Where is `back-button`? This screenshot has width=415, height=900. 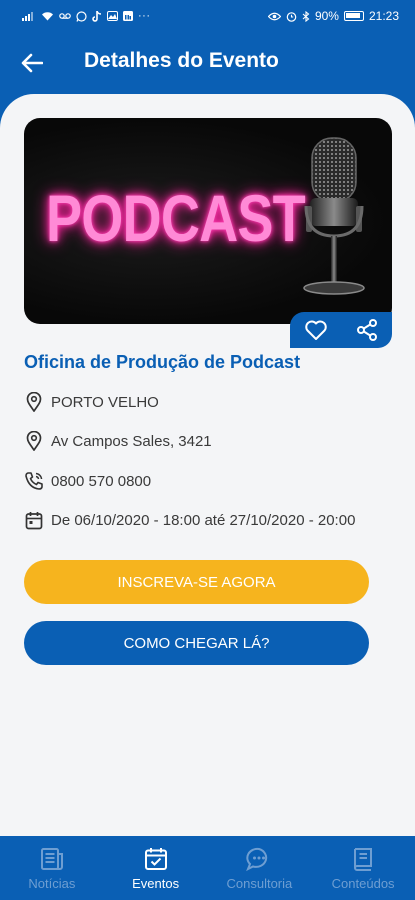
back-button is located at coordinates (32, 63).